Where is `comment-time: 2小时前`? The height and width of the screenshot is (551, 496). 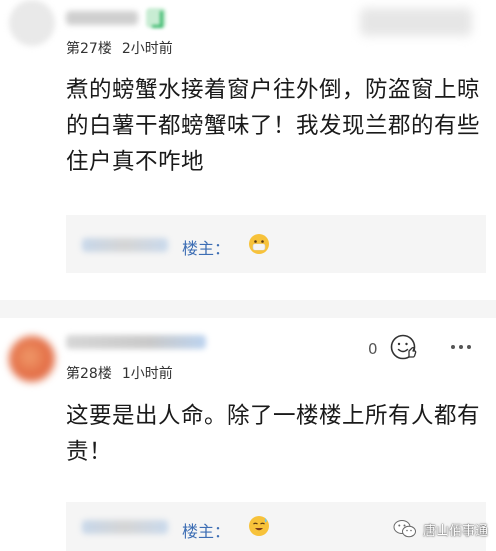 comment-time: 2小时前 is located at coordinates (147, 49).